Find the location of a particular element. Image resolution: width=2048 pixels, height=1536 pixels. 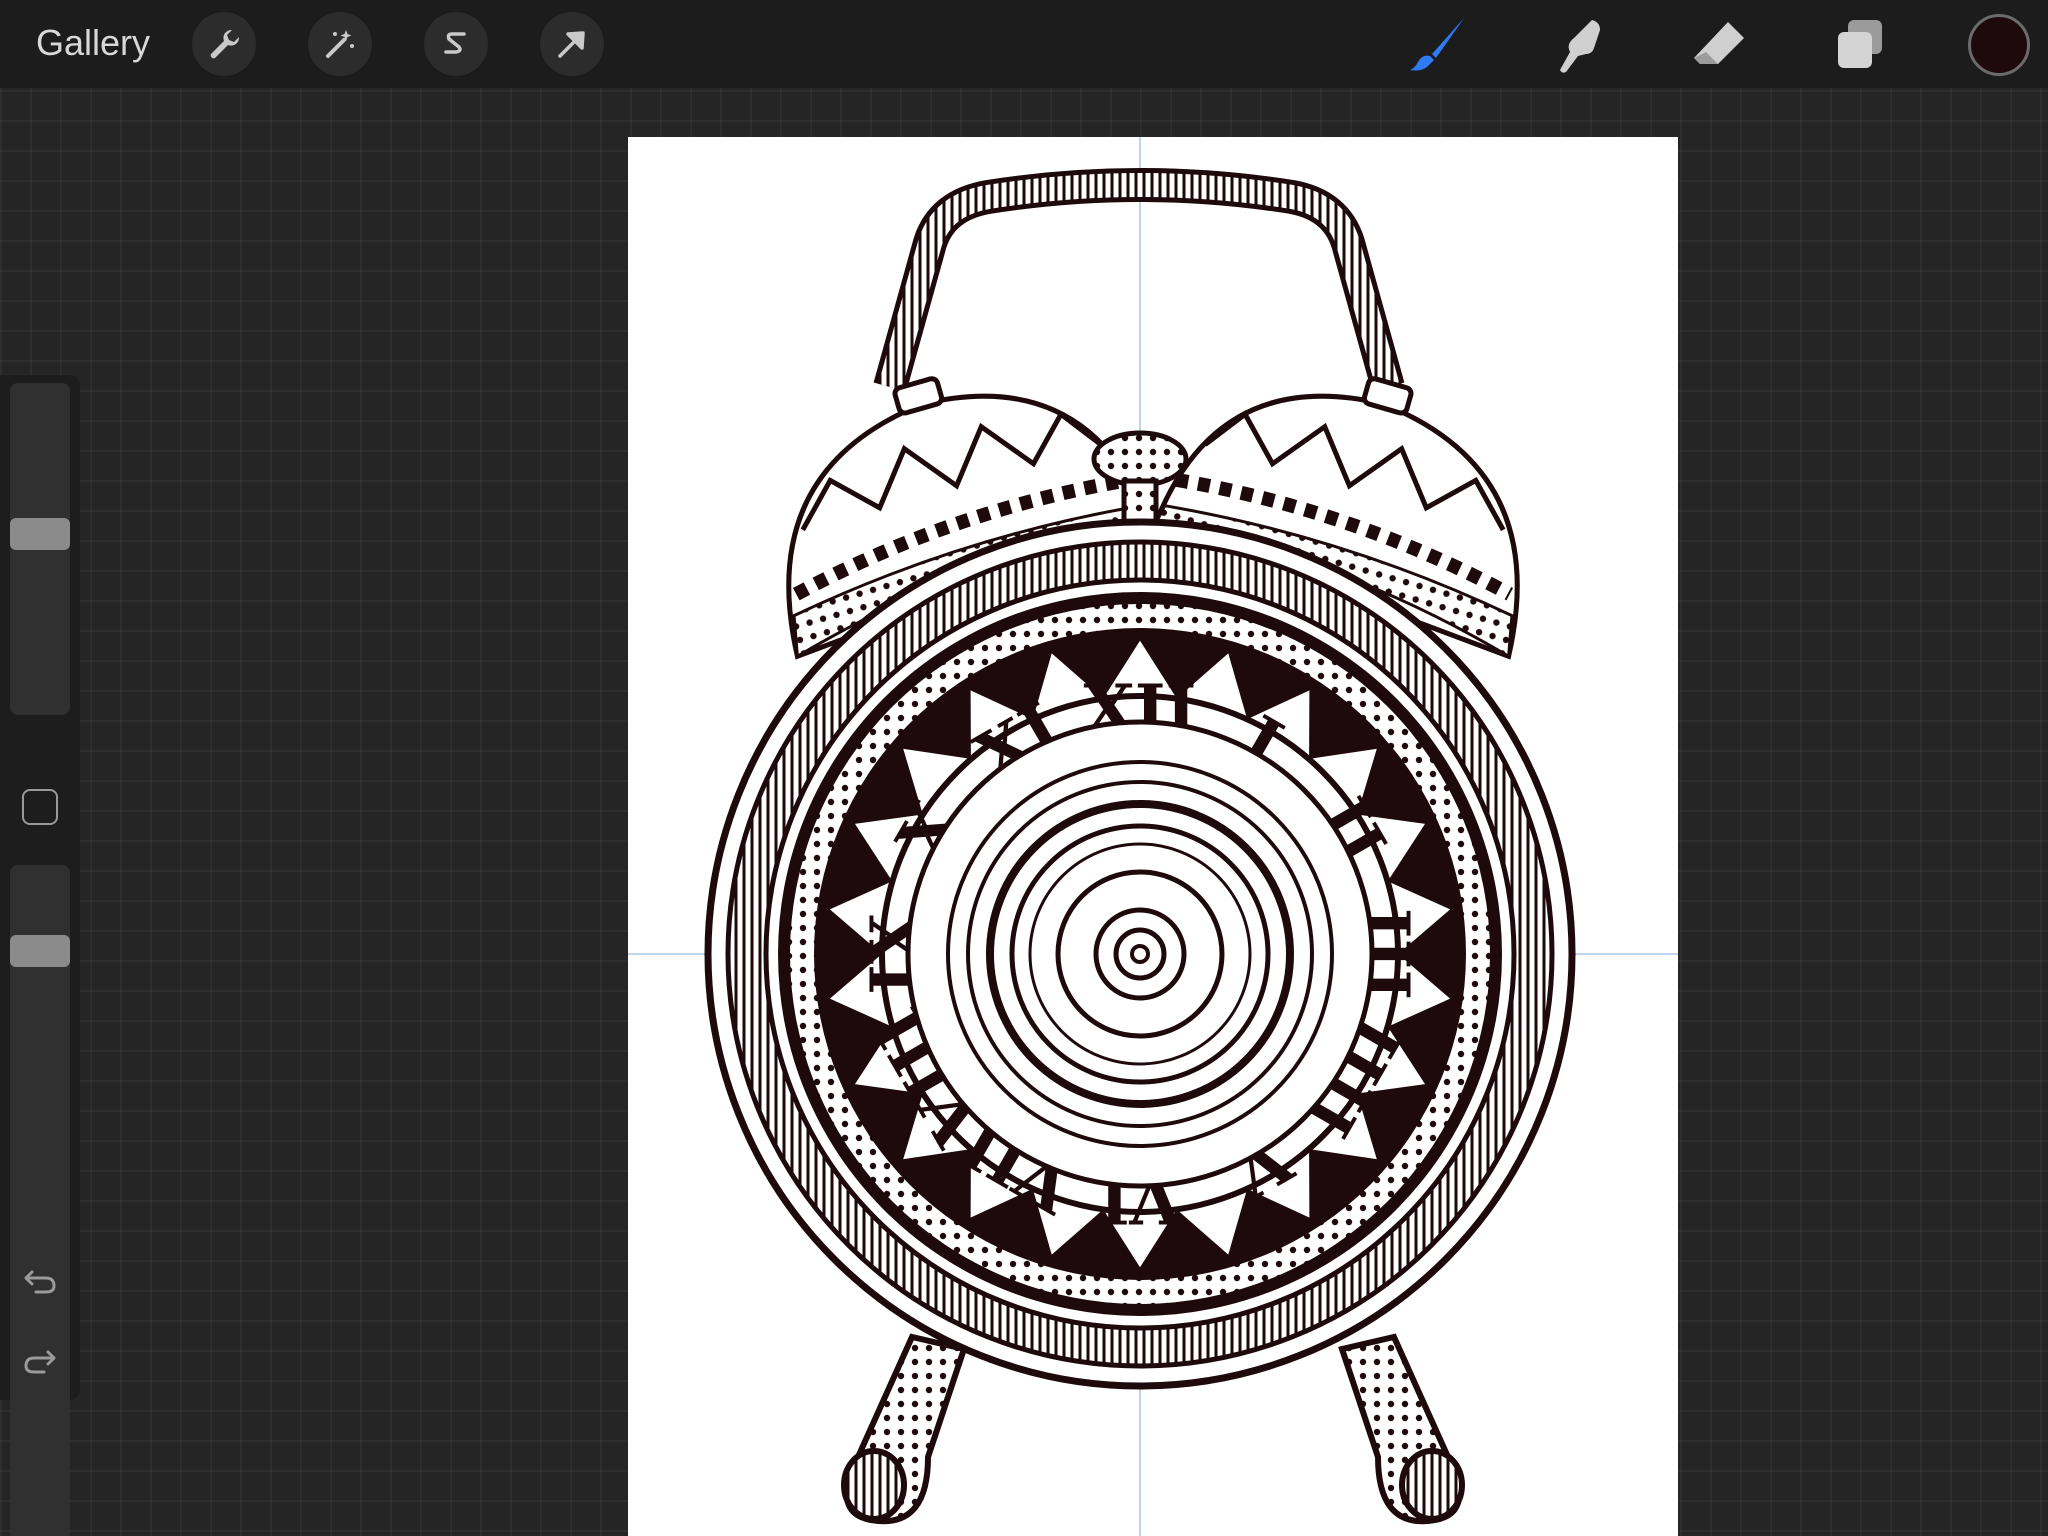

transform-arrow-icon is located at coordinates (571, 44).